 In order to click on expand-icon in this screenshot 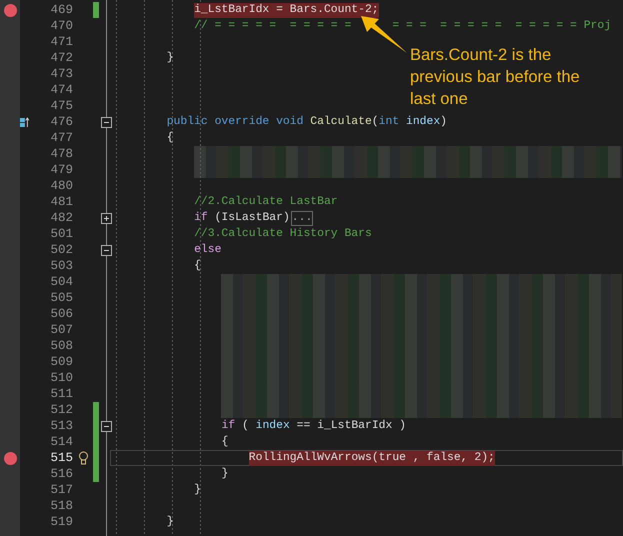, I will do `click(106, 218)`.